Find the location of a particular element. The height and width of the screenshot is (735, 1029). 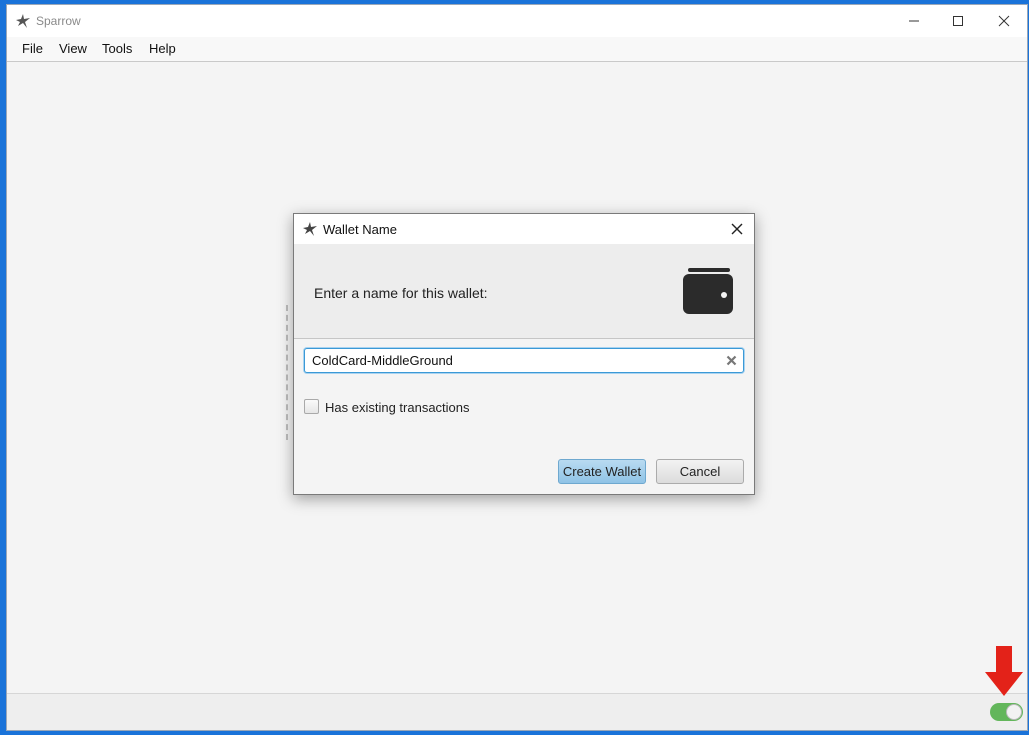

window-titlebar: Sparrow is located at coordinates (517, 21).